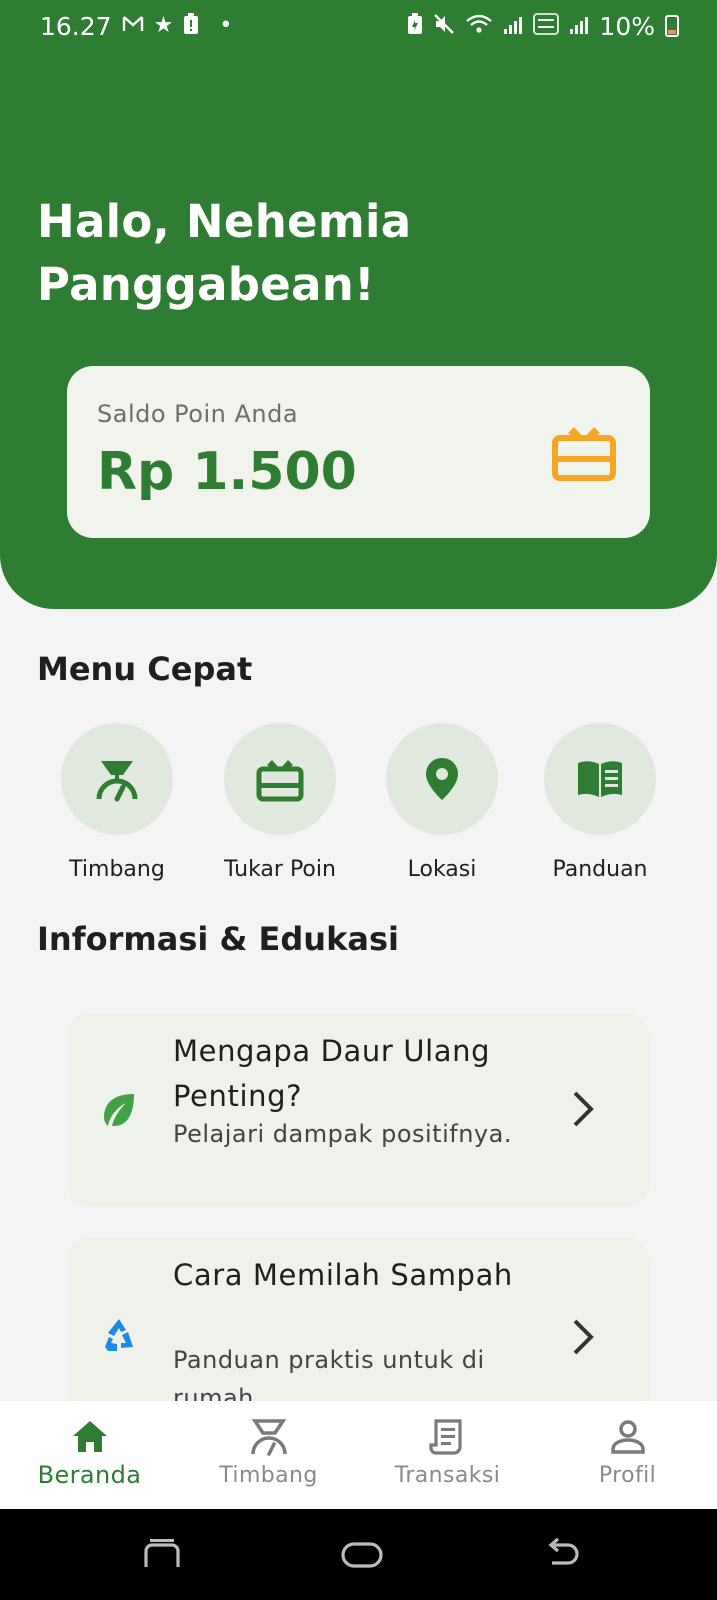 The width and height of the screenshot is (717, 1600). What do you see at coordinates (133, 26) in the screenshot?
I see `gmail-icon` at bounding box center [133, 26].